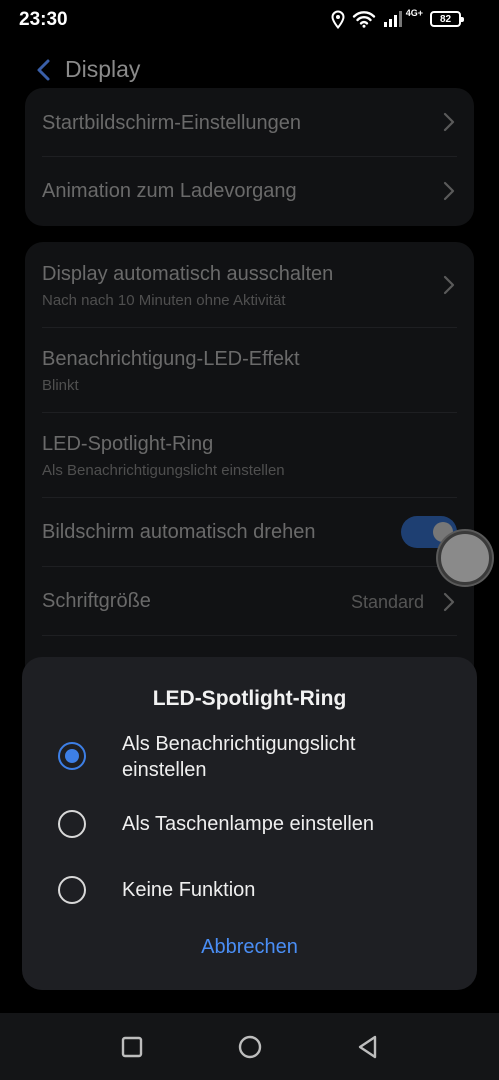  Describe the element at coordinates (96, 601) in the screenshot. I see `item-title: Schriftgröße` at that location.